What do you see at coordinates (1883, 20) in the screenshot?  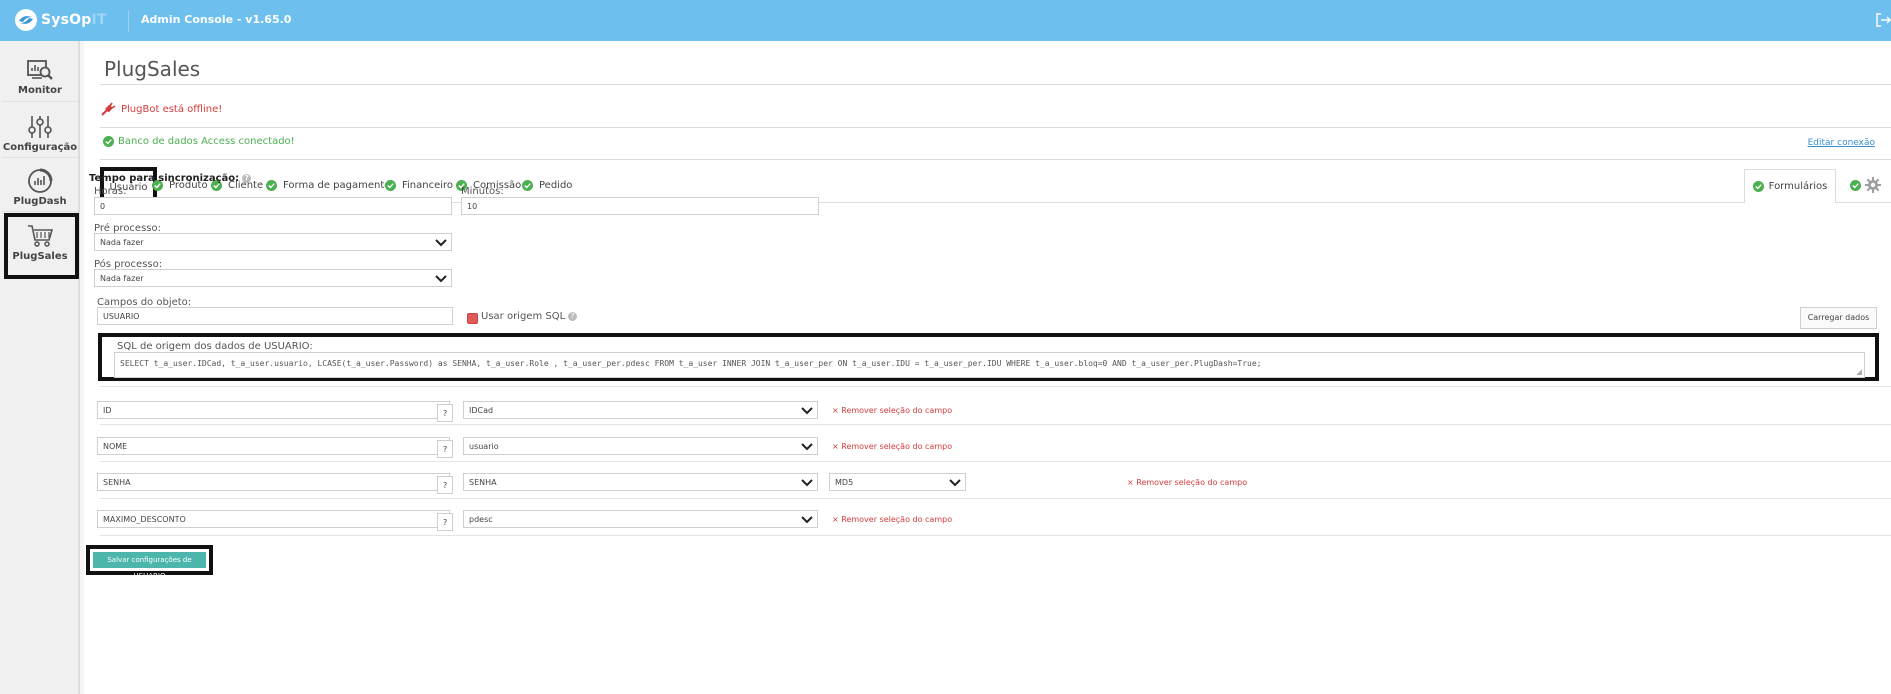 I see `logout-icon` at bounding box center [1883, 20].